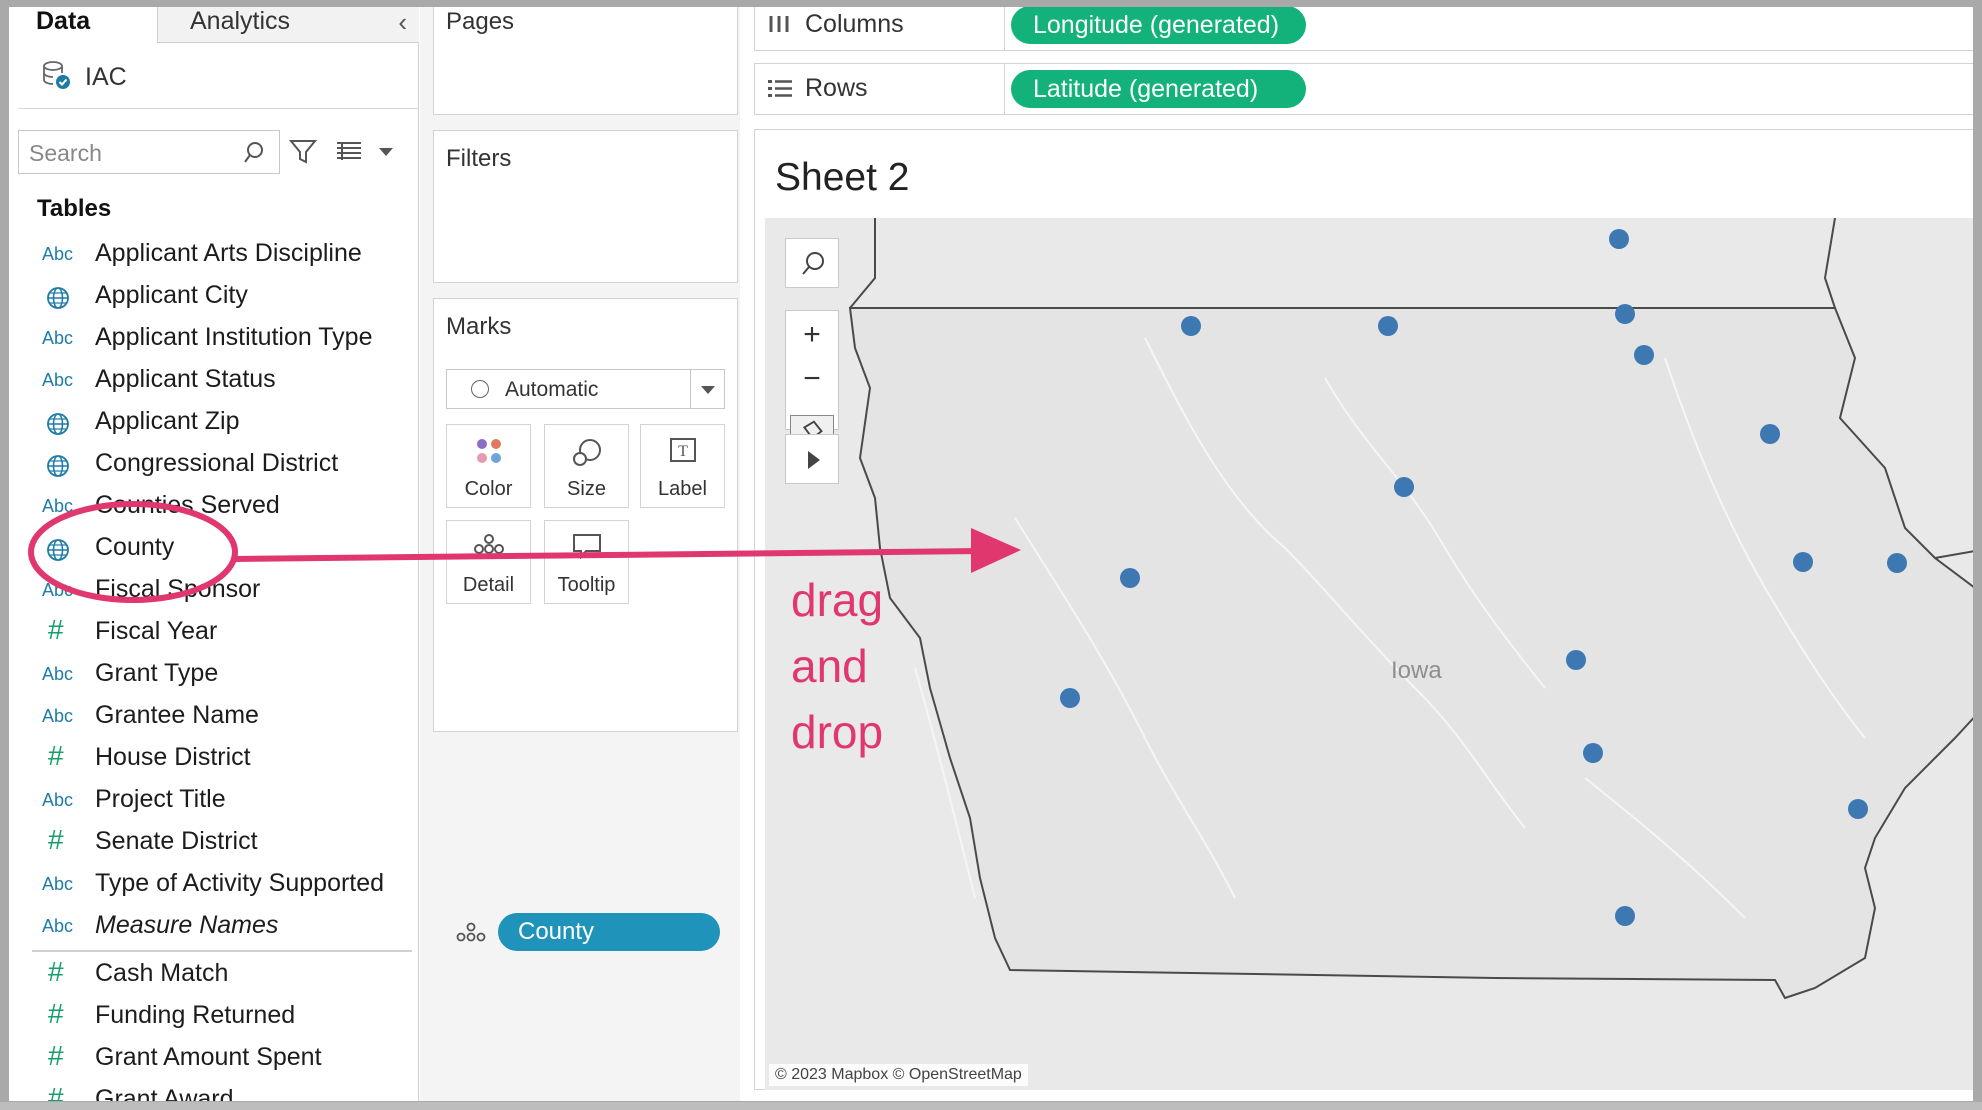  What do you see at coordinates (851, 666) in the screenshot?
I see `drag-and-drop-annotation: drag and drop` at bounding box center [851, 666].